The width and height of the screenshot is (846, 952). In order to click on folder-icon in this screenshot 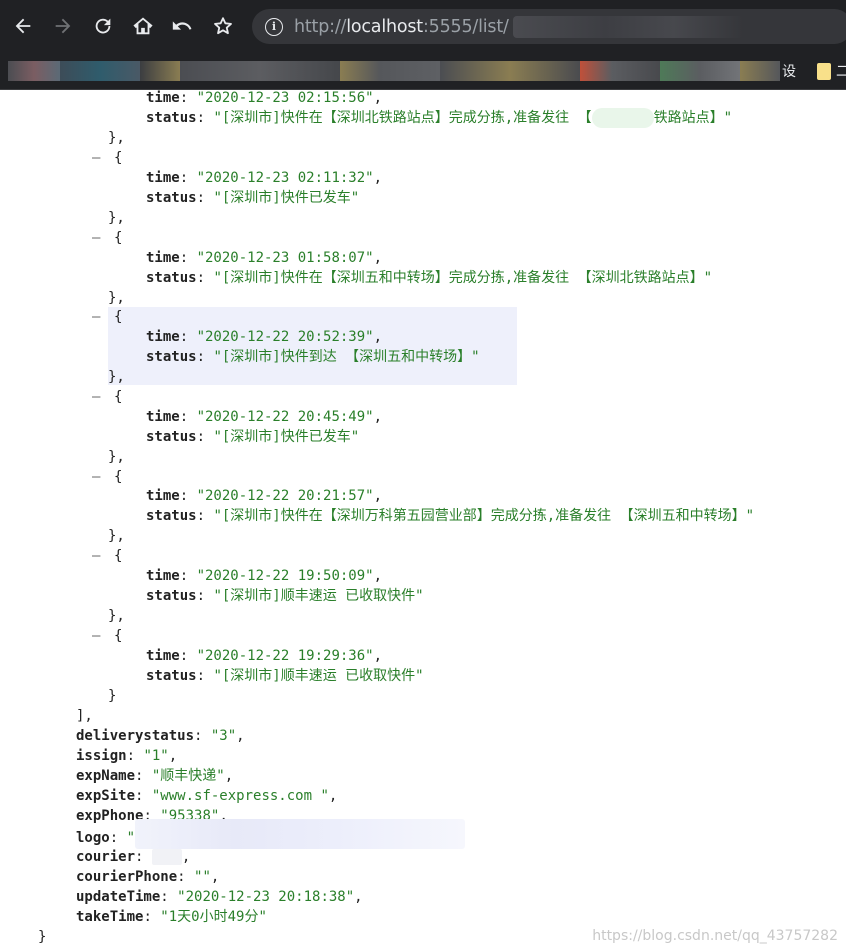, I will do `click(824, 71)`.